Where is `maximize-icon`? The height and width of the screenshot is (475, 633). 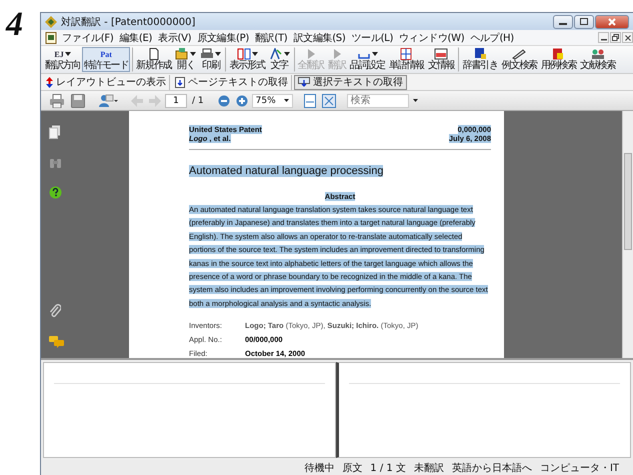 maximize-icon is located at coordinates (584, 21).